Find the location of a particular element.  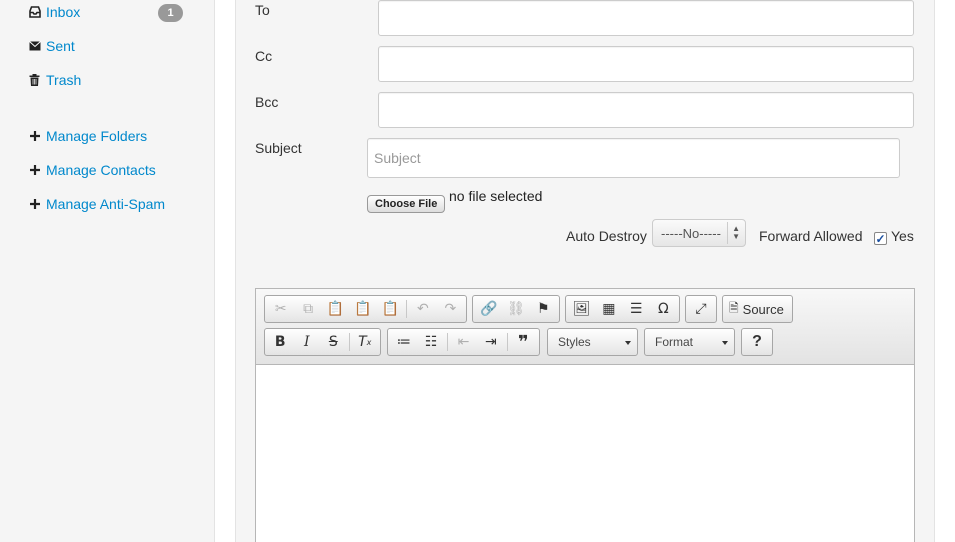

indent-icon: ⇥ is located at coordinates (490, 342).